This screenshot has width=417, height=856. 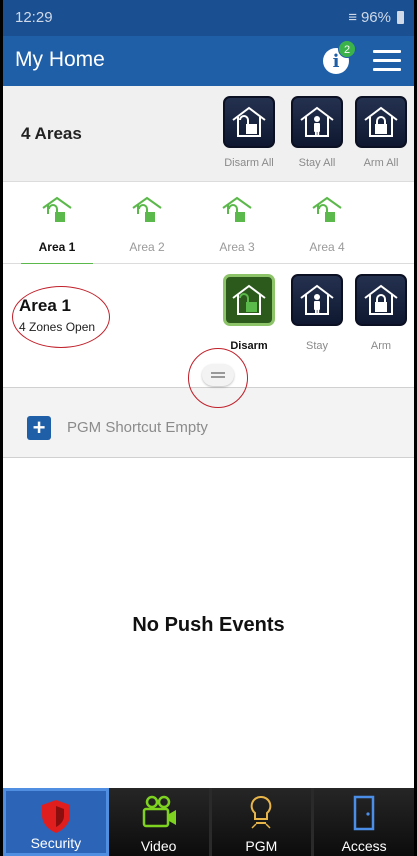 I want to click on disarm-button, so click(x=249, y=300).